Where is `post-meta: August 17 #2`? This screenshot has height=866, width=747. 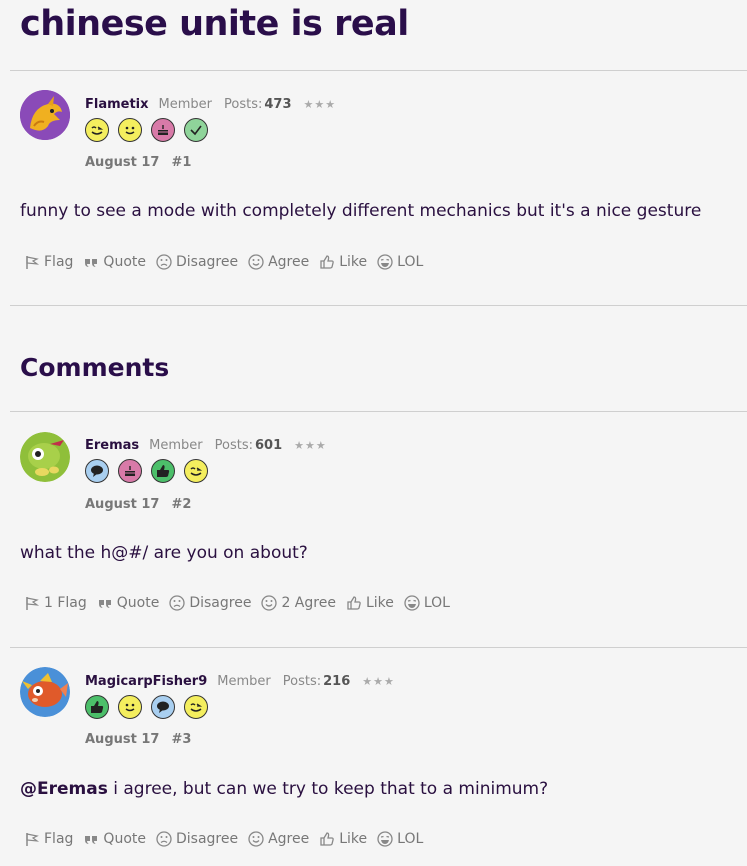 post-meta: August 17 #2 is located at coordinates (138, 504).